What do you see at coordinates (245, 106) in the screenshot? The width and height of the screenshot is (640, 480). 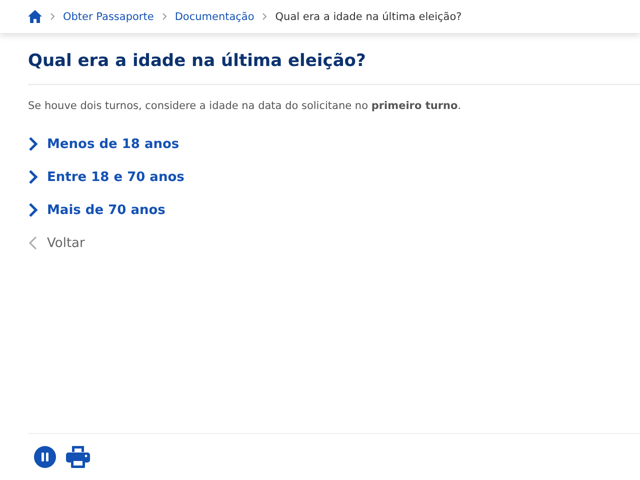 I see `hint-text: Se houve dois turnos, considere a idade na data do solicitane no primeiro turno.` at bounding box center [245, 106].